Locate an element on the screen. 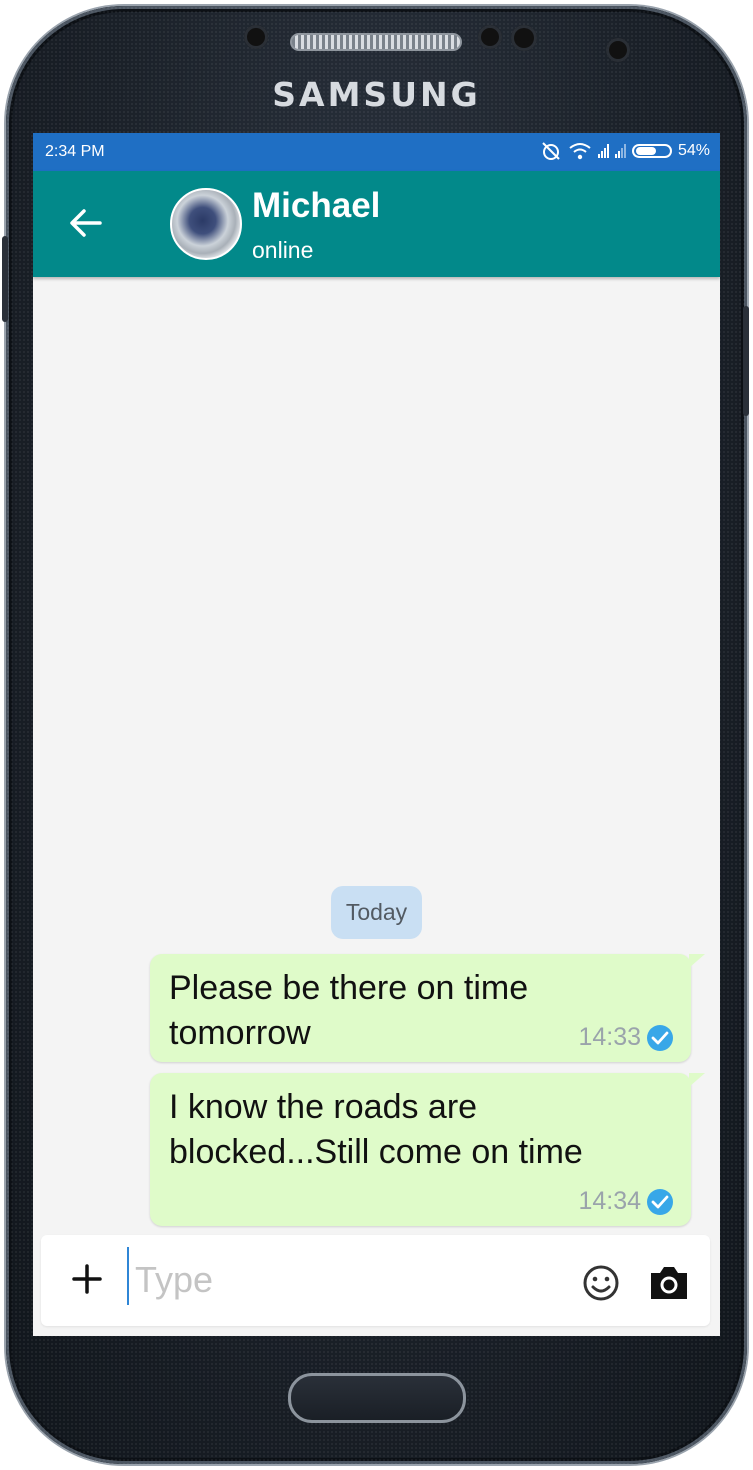 Image resolution: width=753 pixels, height=1470 pixels. camera-icon is located at coordinates (669, 1283).